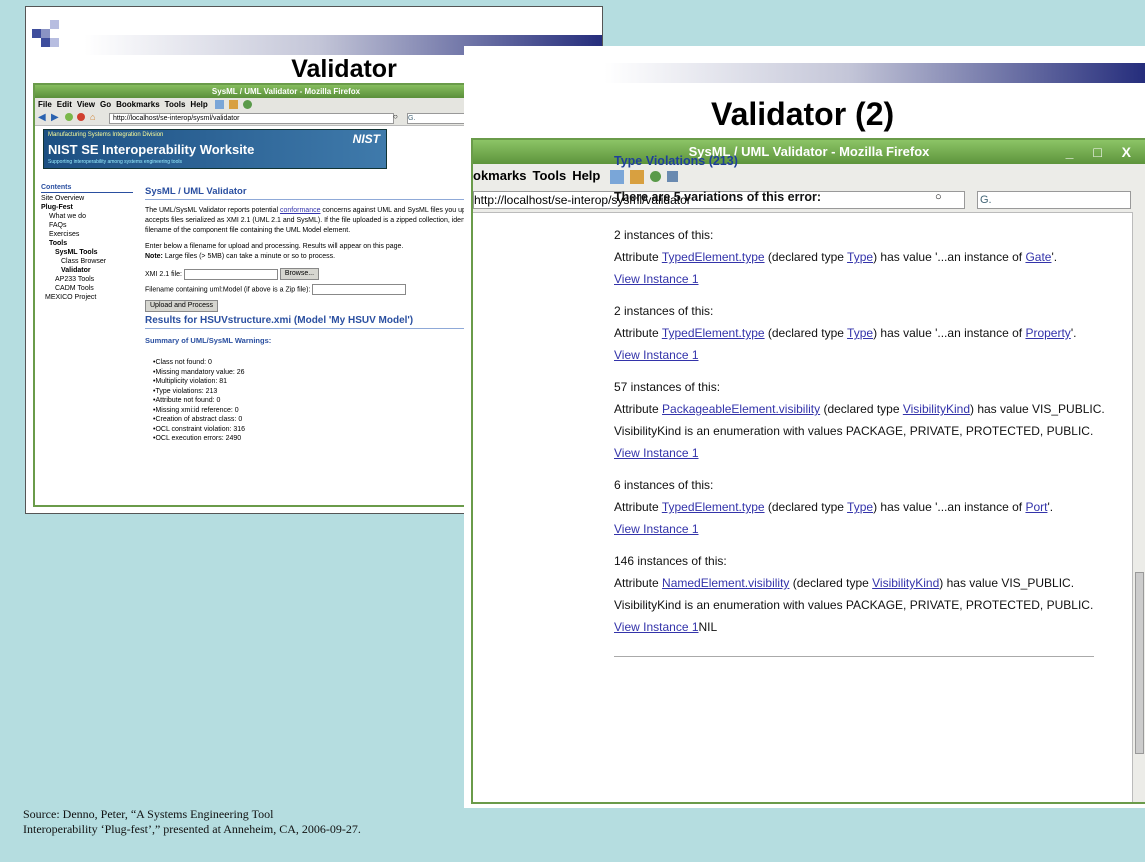 The image size is (1145, 862). I want to click on menu-view: View, so click(86, 104).